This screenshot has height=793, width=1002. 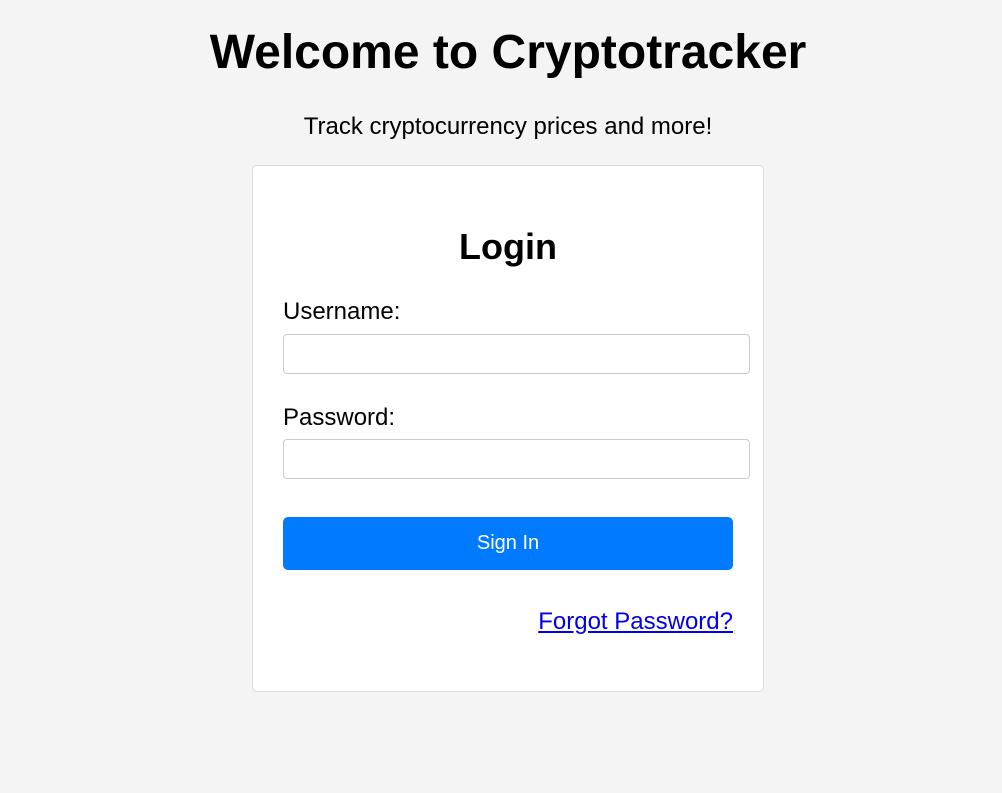 What do you see at coordinates (516, 354) in the screenshot?
I see `username-input` at bounding box center [516, 354].